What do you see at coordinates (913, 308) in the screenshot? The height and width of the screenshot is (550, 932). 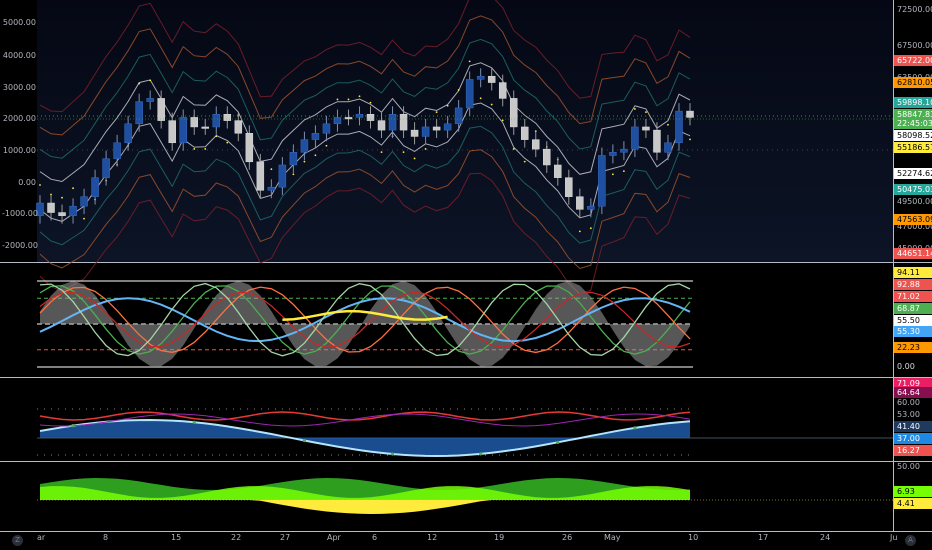 I see `osc-value-tag: 68.87` at bounding box center [913, 308].